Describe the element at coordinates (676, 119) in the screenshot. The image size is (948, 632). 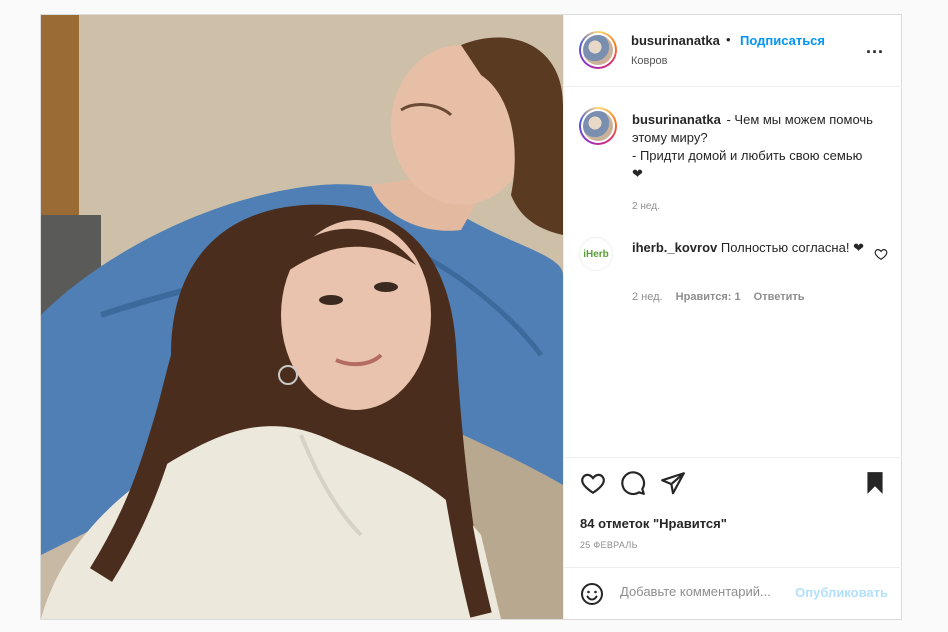
I see `caption-username: busurinanatka` at that location.